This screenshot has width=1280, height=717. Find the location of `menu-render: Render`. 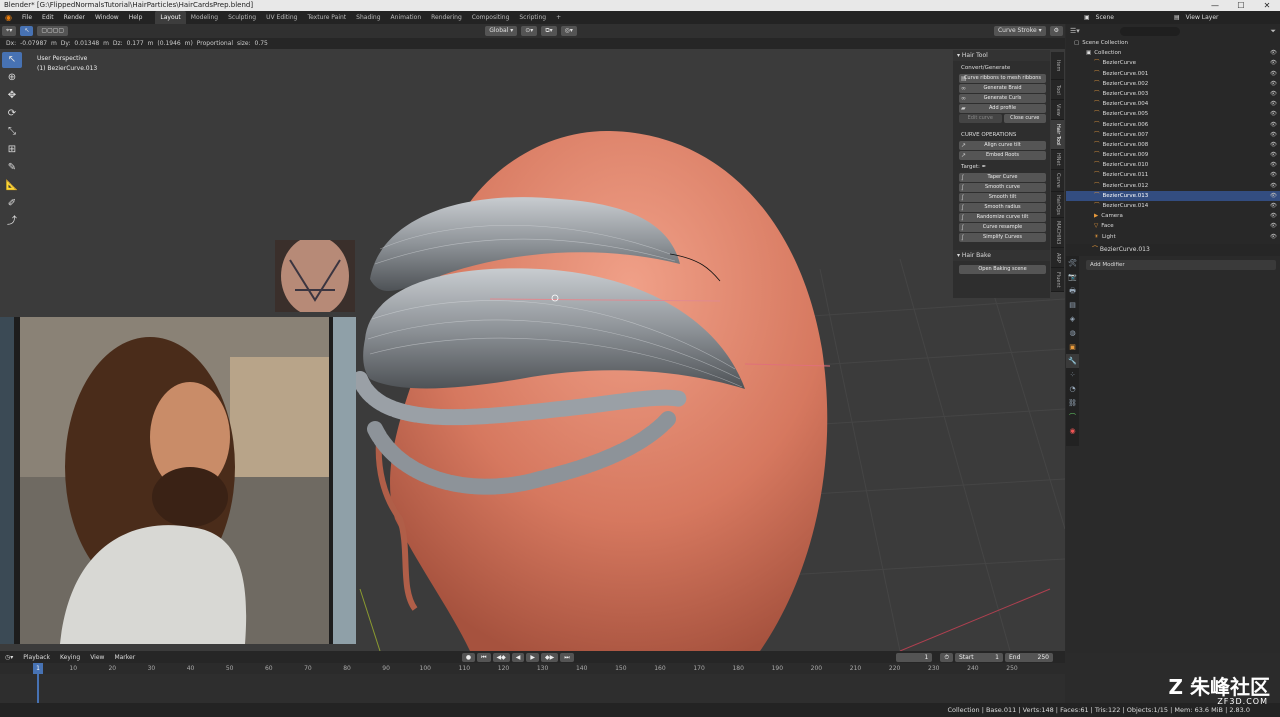

menu-render: Render is located at coordinates (74, 17).